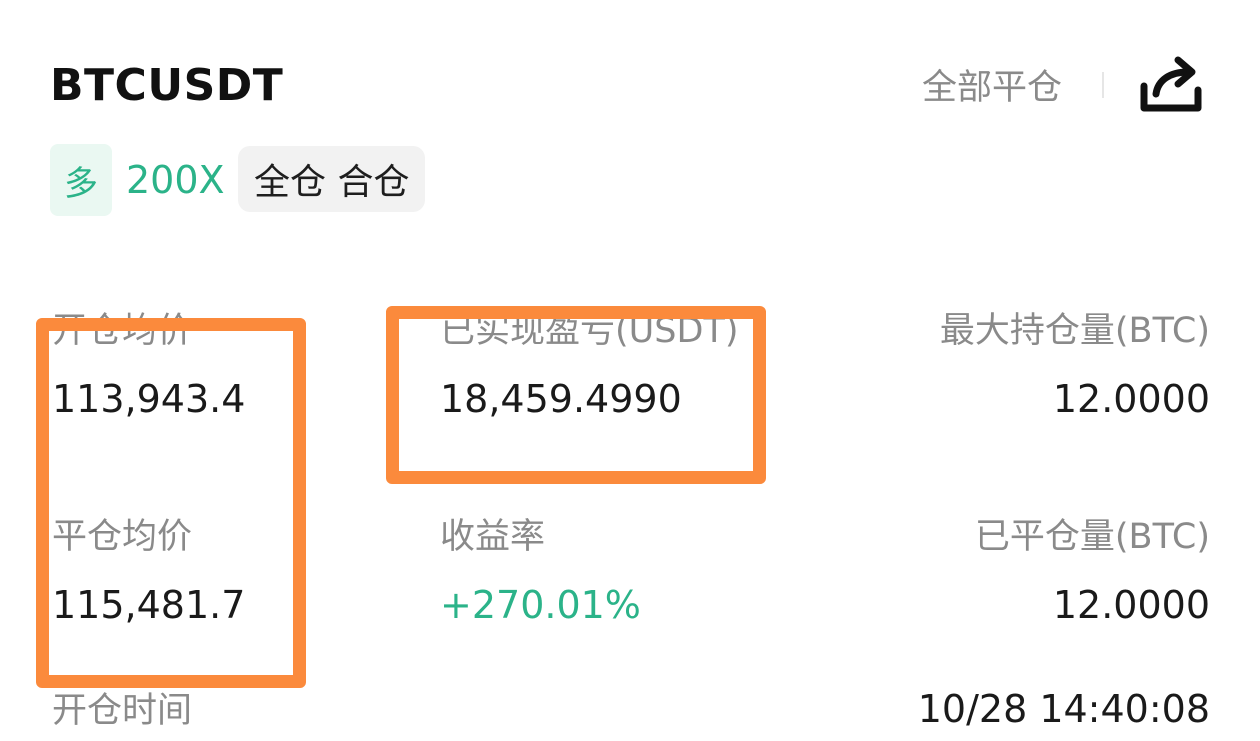  Describe the element at coordinates (1063, 709) in the screenshot. I see `open-time-value: 10/28 14:40:08` at that location.